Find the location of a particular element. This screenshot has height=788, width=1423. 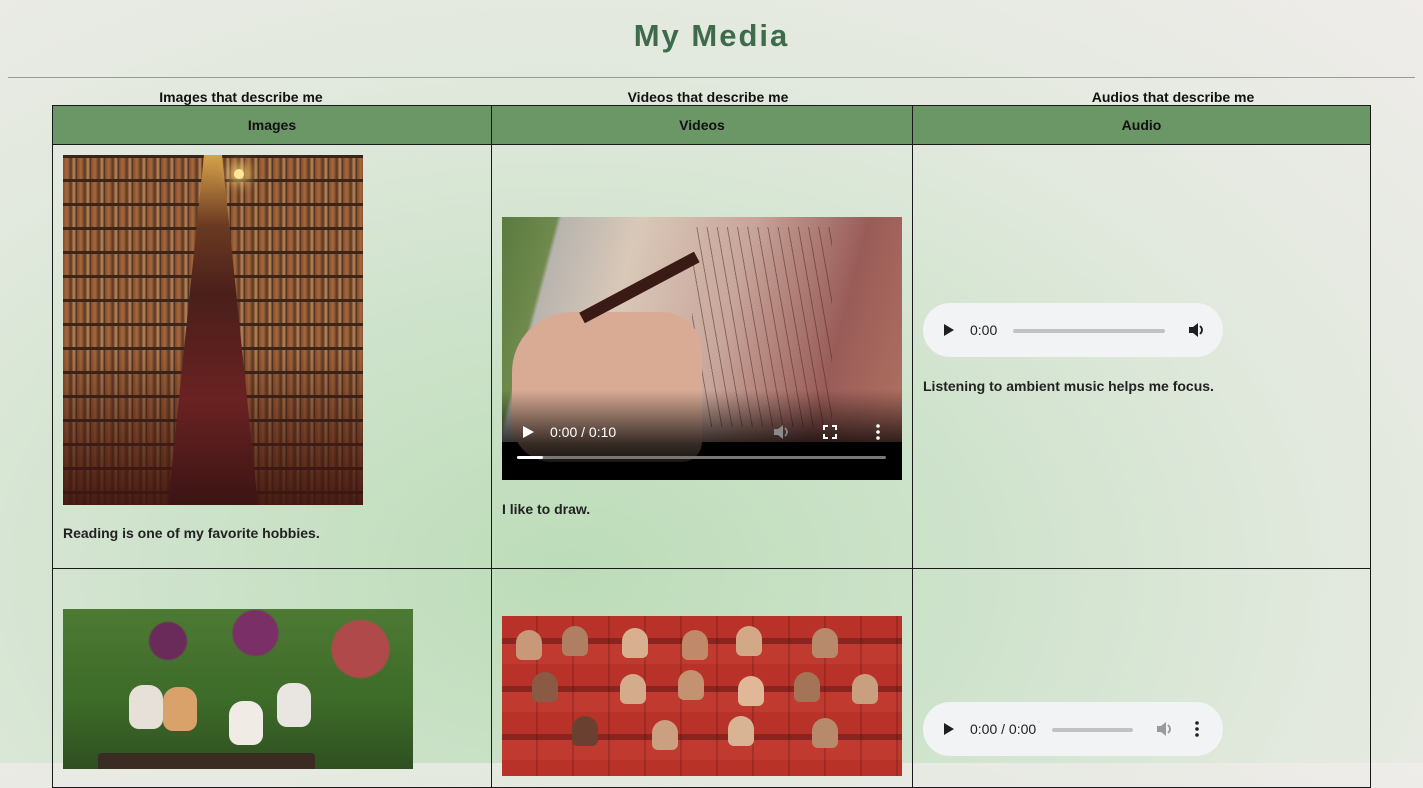

drawing-video: 0:00 / 0:10 is located at coordinates (702, 348).